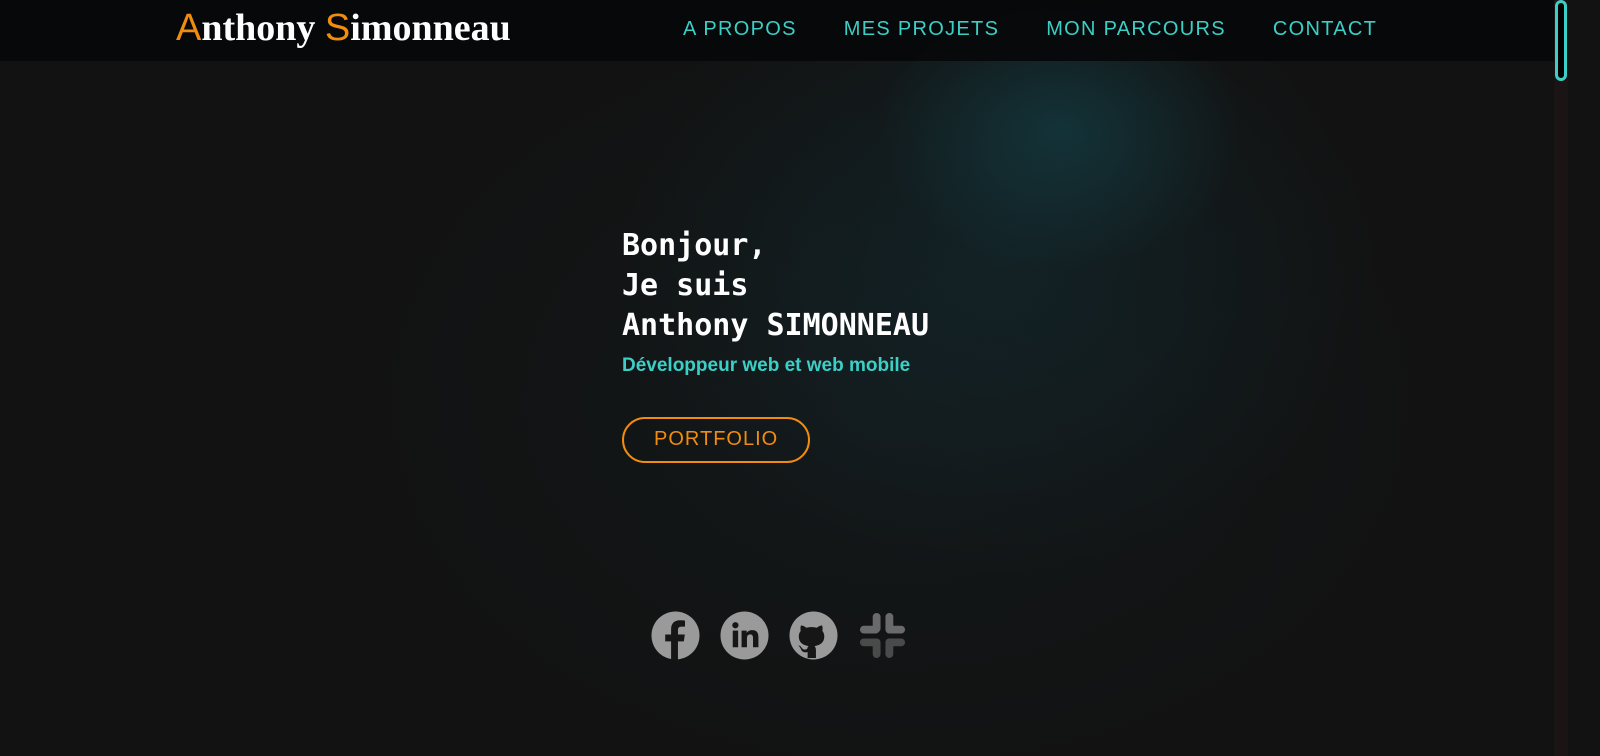 Image resolution: width=1600 pixels, height=756 pixels. Describe the element at coordinates (685, 285) in the screenshot. I see `hero-line-2: Je suis` at that location.